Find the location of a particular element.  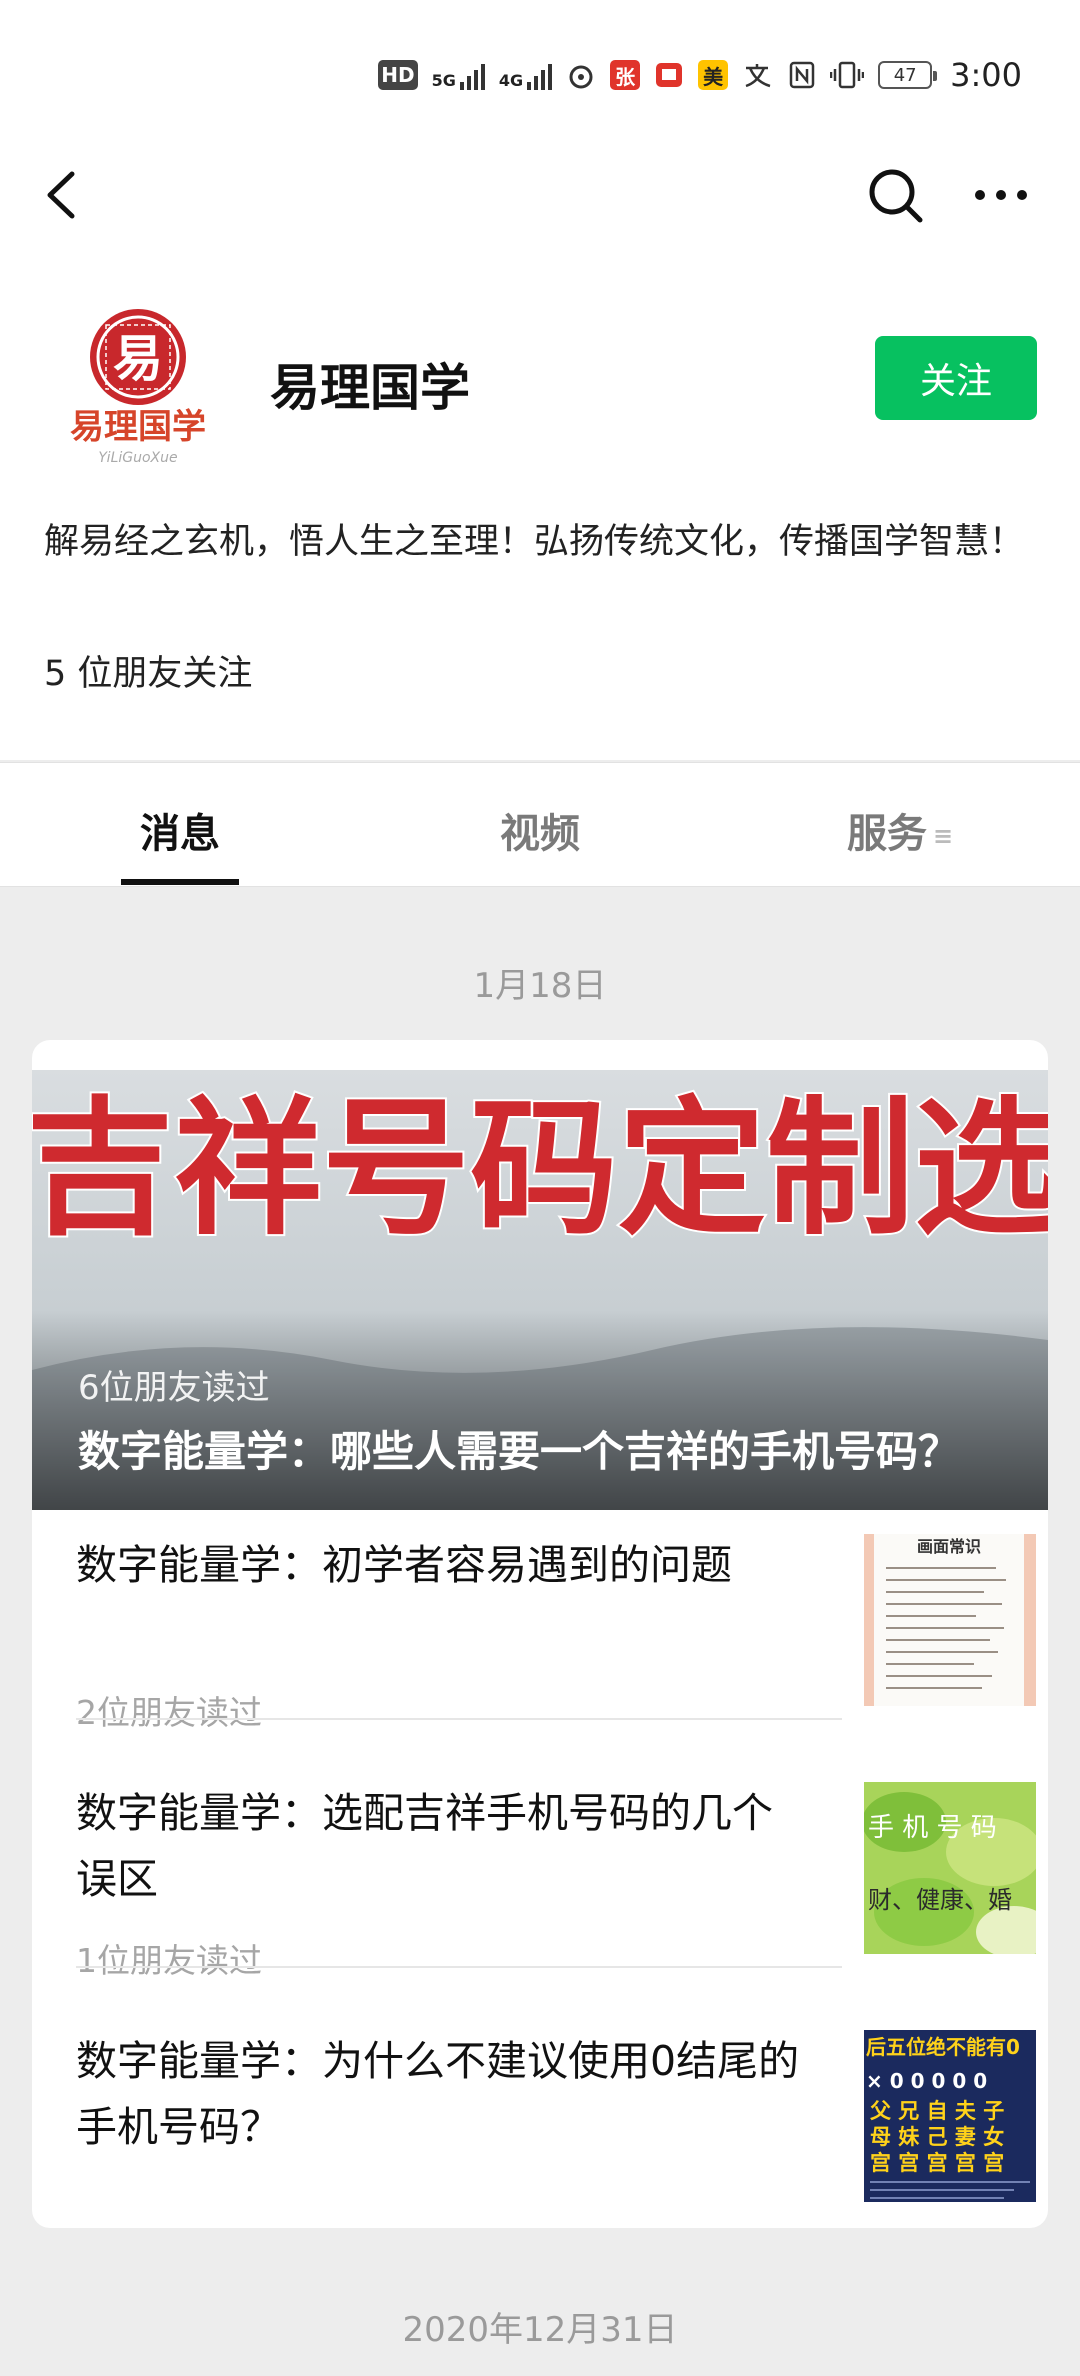

svg-text: 母 妹 己 妻 女 is located at coordinates (937, 2137).